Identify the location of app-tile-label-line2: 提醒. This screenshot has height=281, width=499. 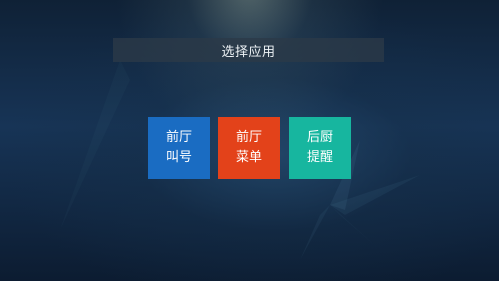
(319, 157).